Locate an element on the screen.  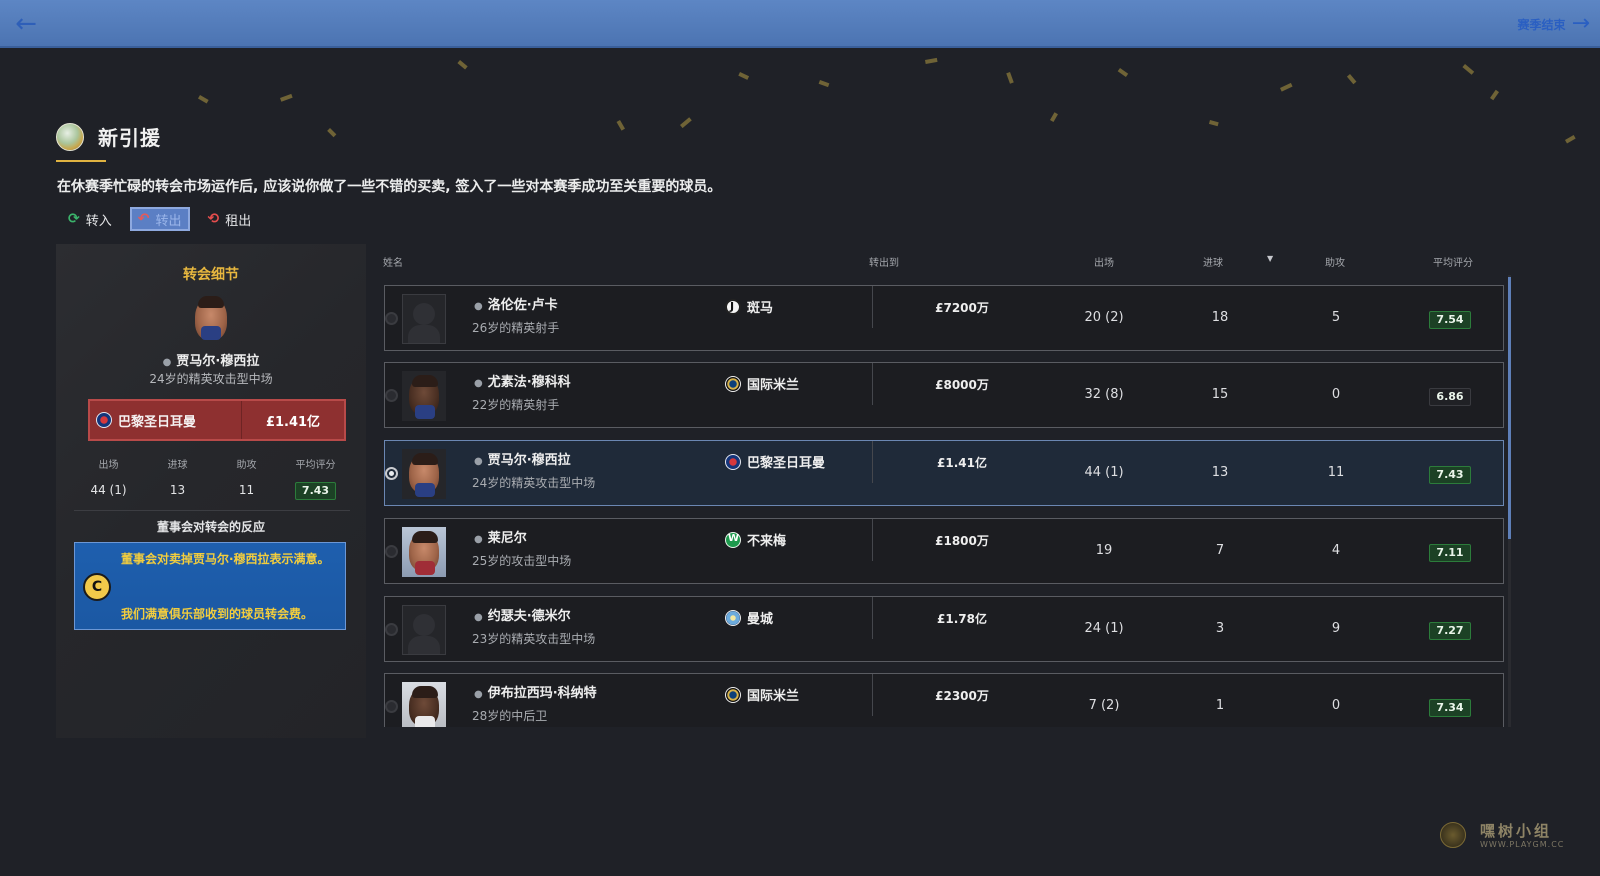
title-underline is located at coordinates (81, 161).